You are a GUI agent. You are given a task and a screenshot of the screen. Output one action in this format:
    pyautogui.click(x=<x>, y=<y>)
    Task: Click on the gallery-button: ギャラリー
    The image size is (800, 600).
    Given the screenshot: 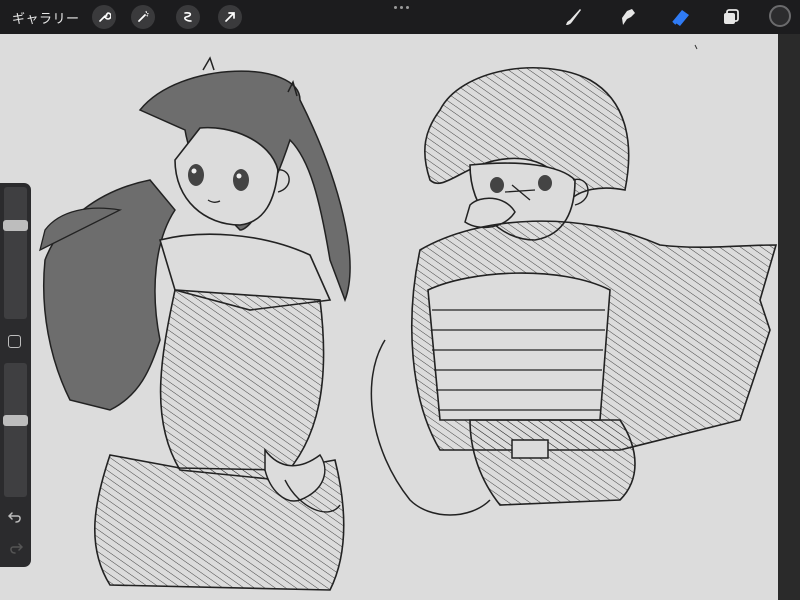 What is the action you would take?
    pyautogui.click(x=46, y=17)
    